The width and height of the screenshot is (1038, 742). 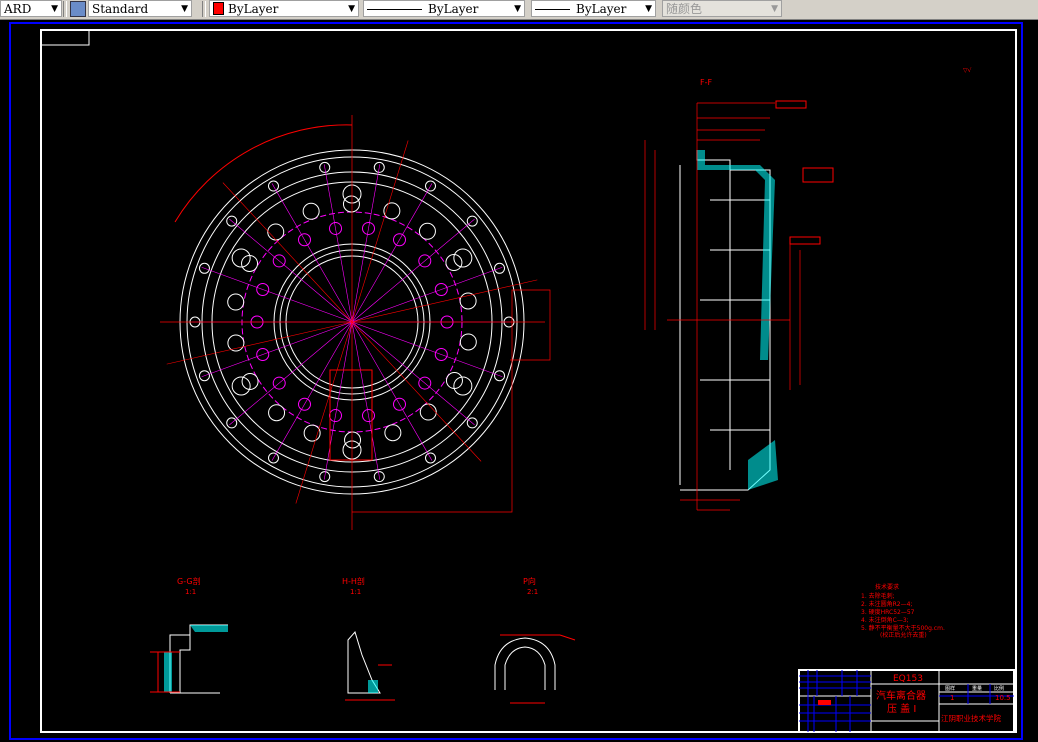 I want to click on section-ff-label: F-F, so click(x=706, y=82).